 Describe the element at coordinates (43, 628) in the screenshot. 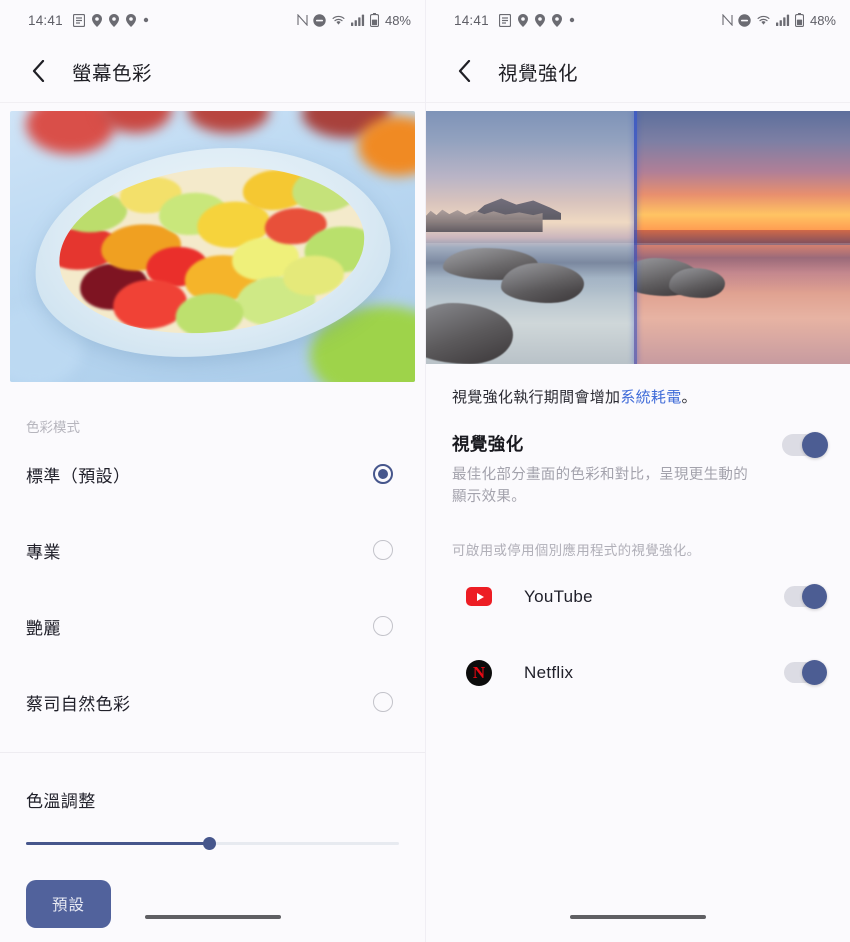

I see `option-label: 艷麗` at that location.